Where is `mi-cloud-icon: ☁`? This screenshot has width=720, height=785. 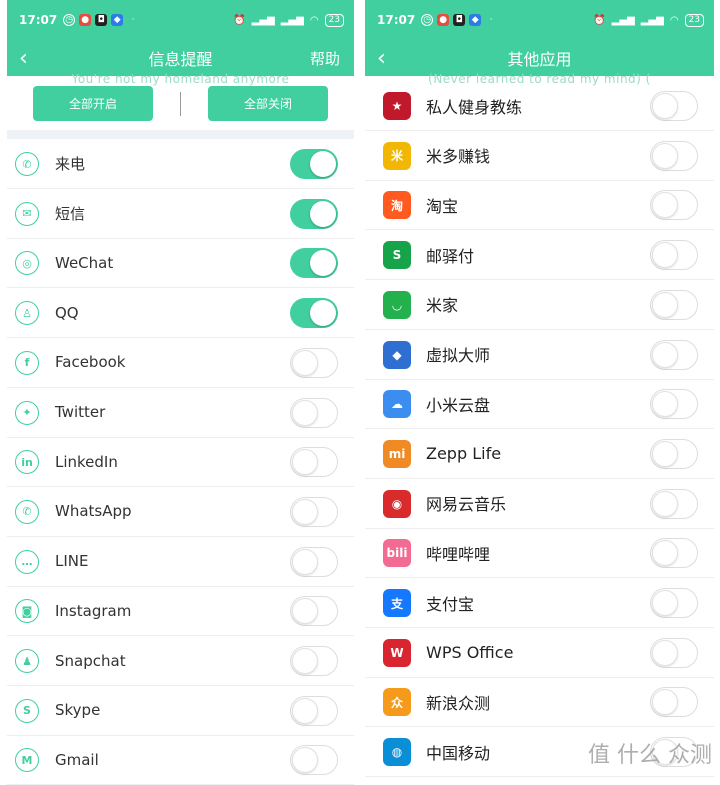
mi-cloud-icon: ☁ is located at coordinates (397, 404).